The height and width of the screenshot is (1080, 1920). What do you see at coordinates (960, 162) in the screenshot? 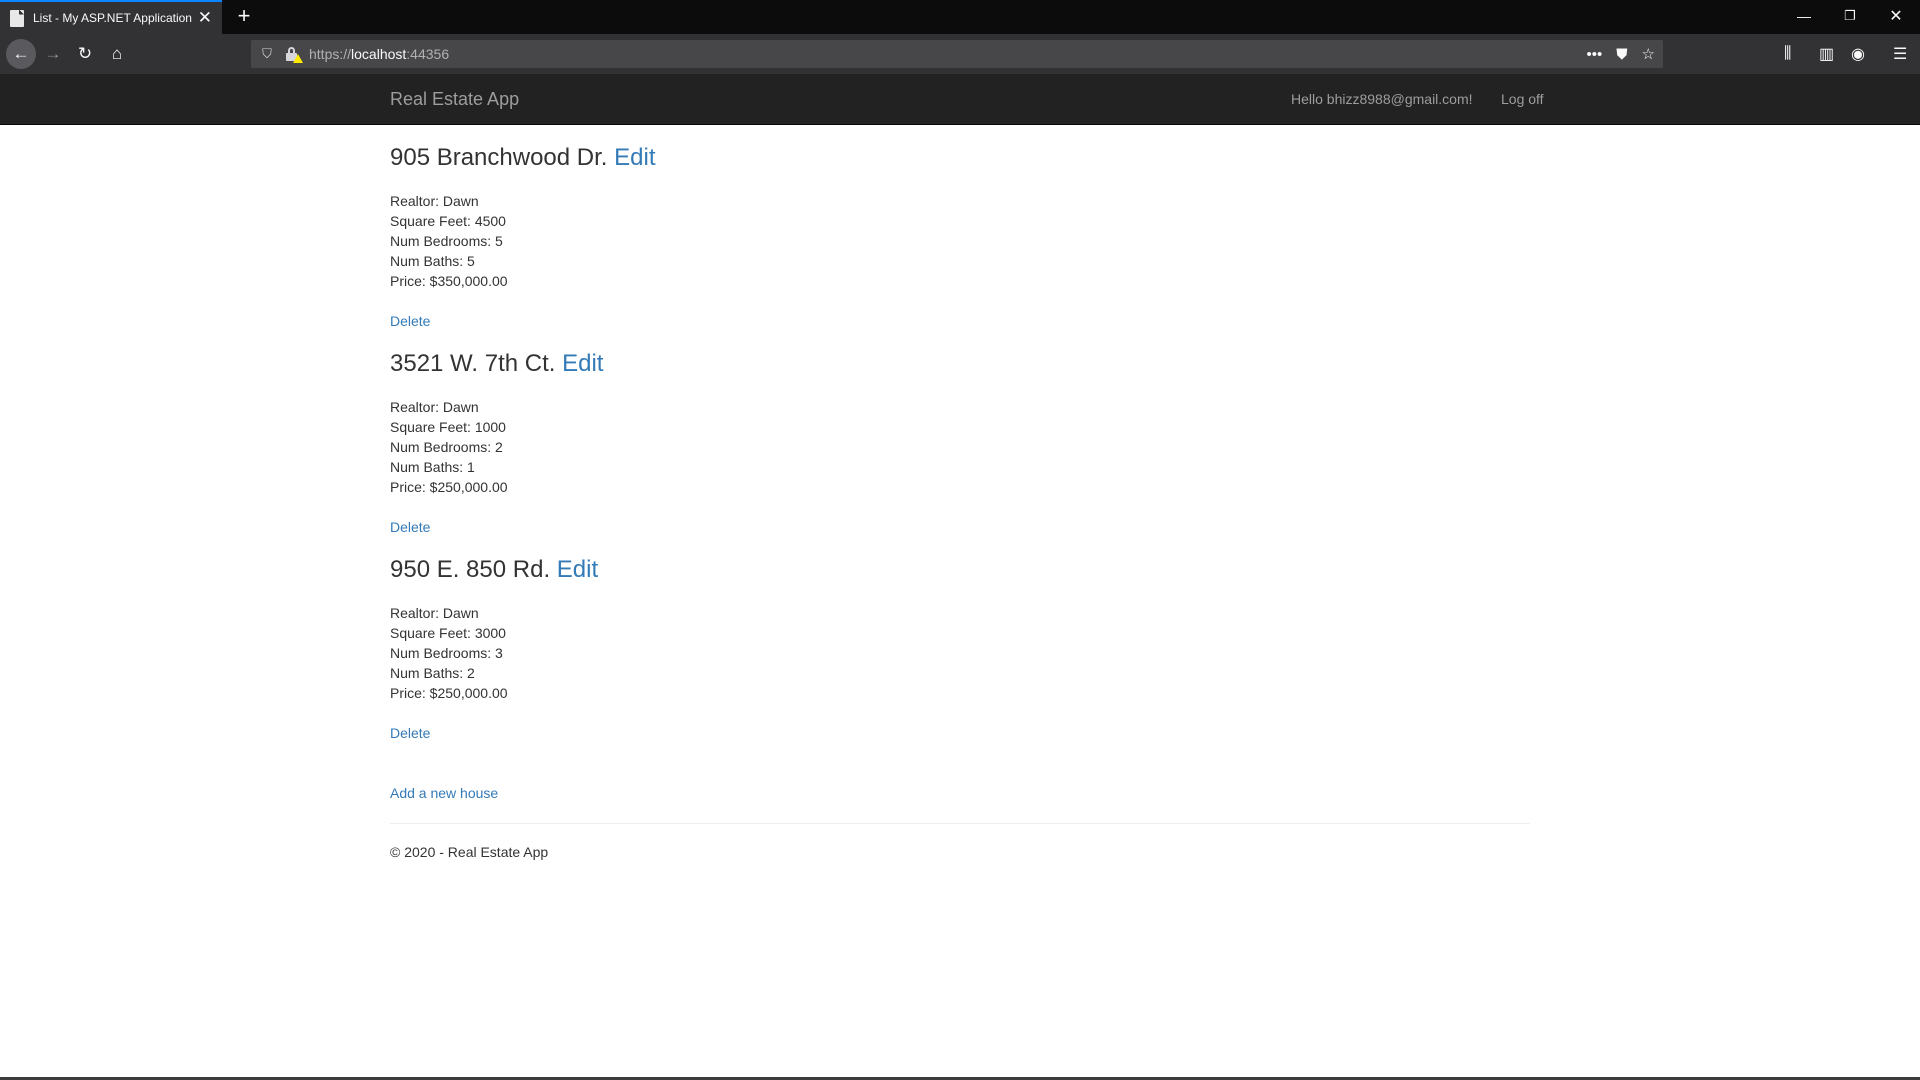
I see `house-heading: 905 Branchwood Dr. Edit` at bounding box center [960, 162].